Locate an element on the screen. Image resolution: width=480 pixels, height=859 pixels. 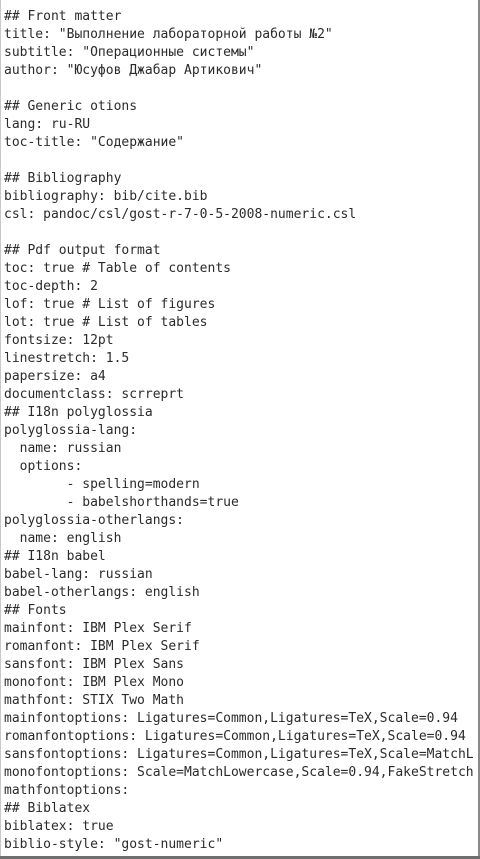
code-line: sansfont: IBM Plex Sans is located at coordinates (241, 665).